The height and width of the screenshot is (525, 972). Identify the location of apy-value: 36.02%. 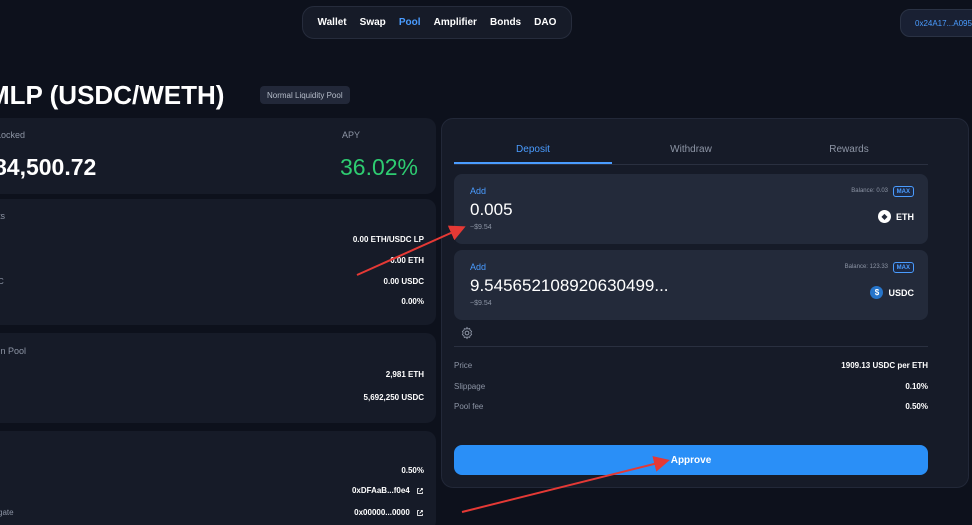
(379, 167).